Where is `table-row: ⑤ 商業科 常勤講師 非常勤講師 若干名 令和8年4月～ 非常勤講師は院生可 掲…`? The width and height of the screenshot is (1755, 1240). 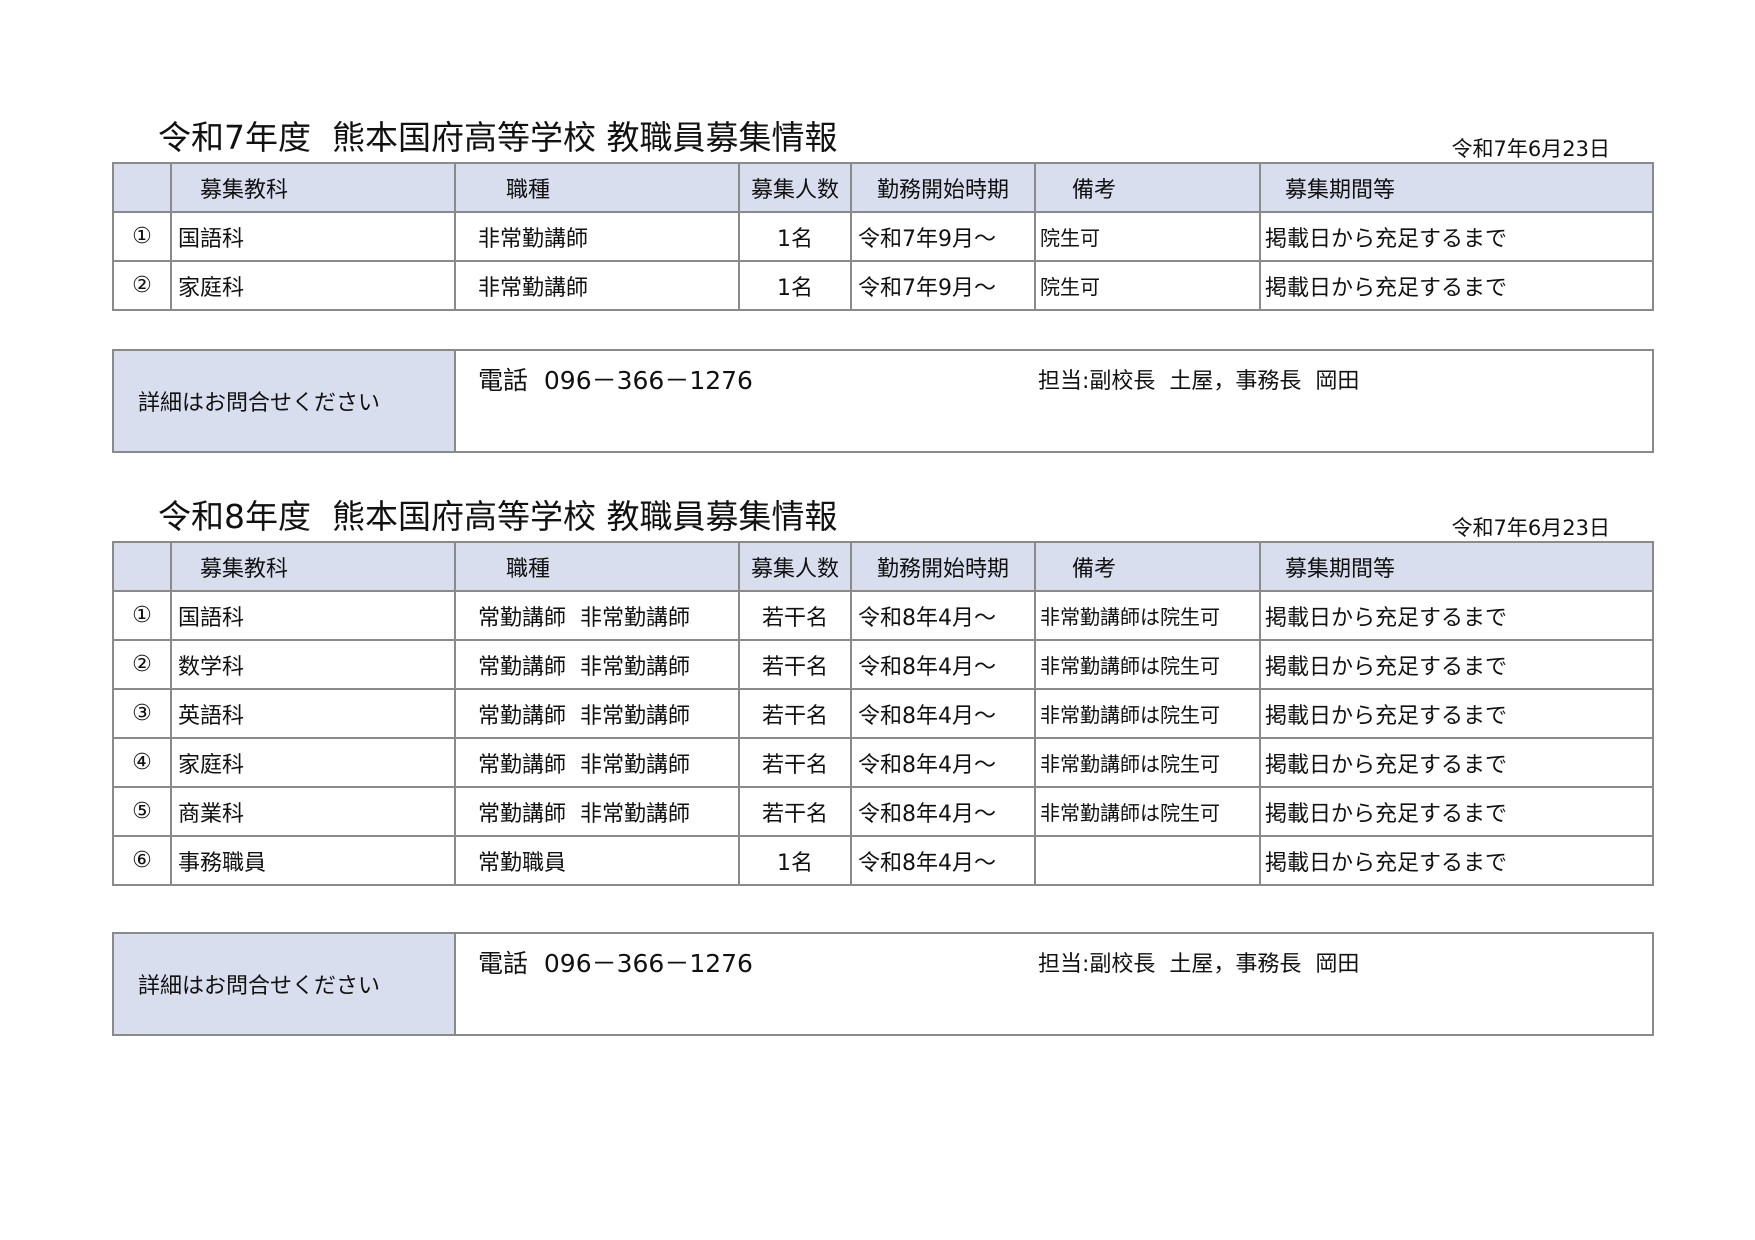 table-row: ⑤ 商業科 常勤講師 非常勤講師 若干名 令和8年4月～ 非常勤講師は院生可 掲… is located at coordinates (883, 811).